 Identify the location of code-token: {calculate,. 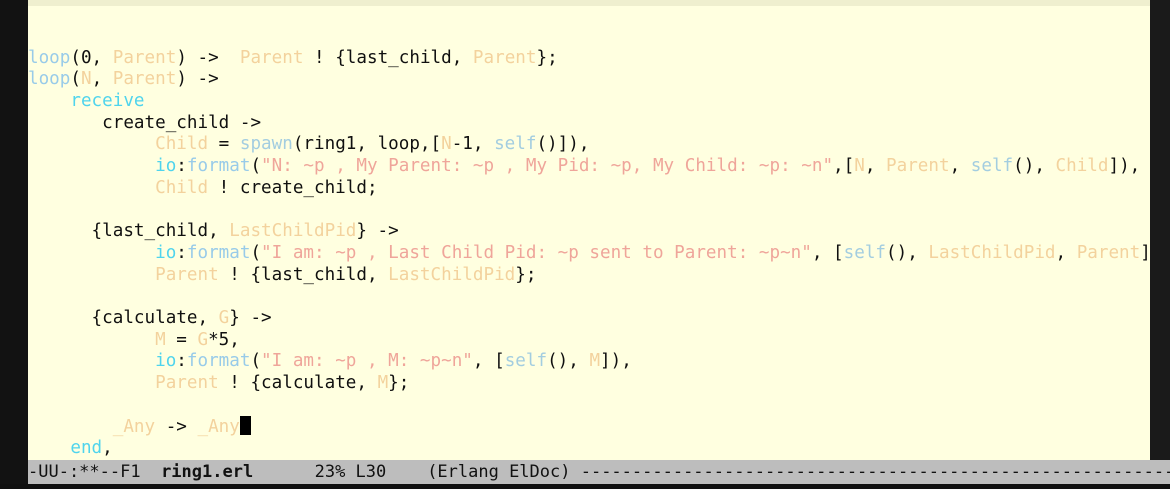
(123, 317).